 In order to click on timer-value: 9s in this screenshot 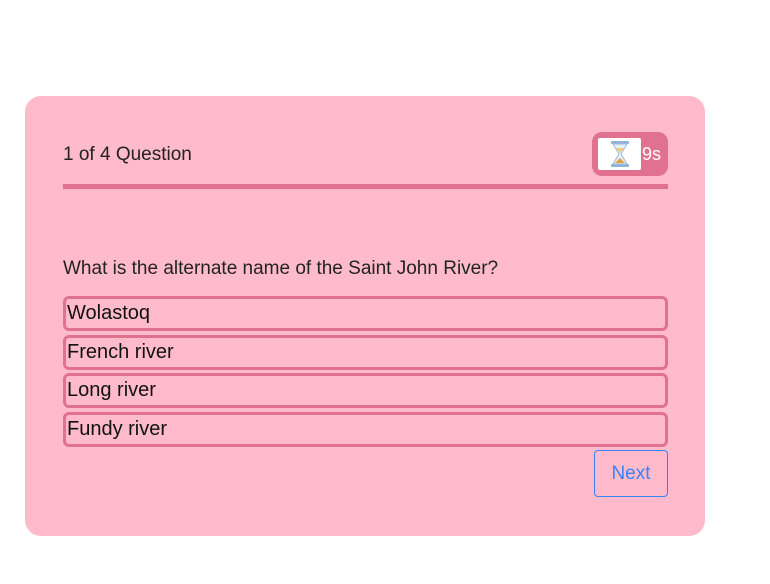, I will do `click(652, 154)`.